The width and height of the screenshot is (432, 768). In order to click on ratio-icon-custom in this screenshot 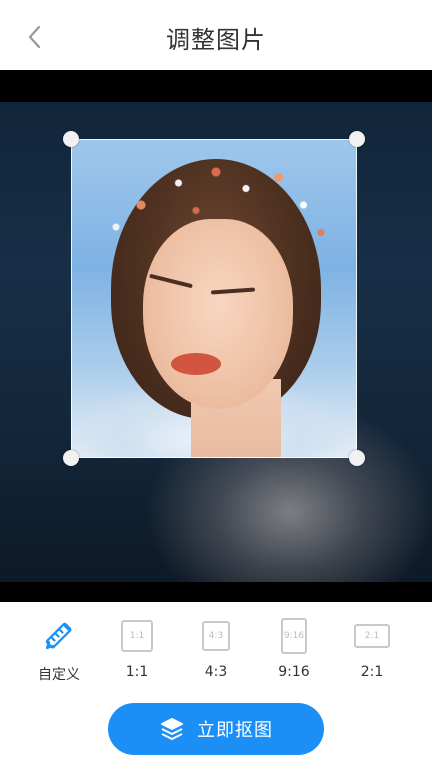, I will do `click(59, 636)`.